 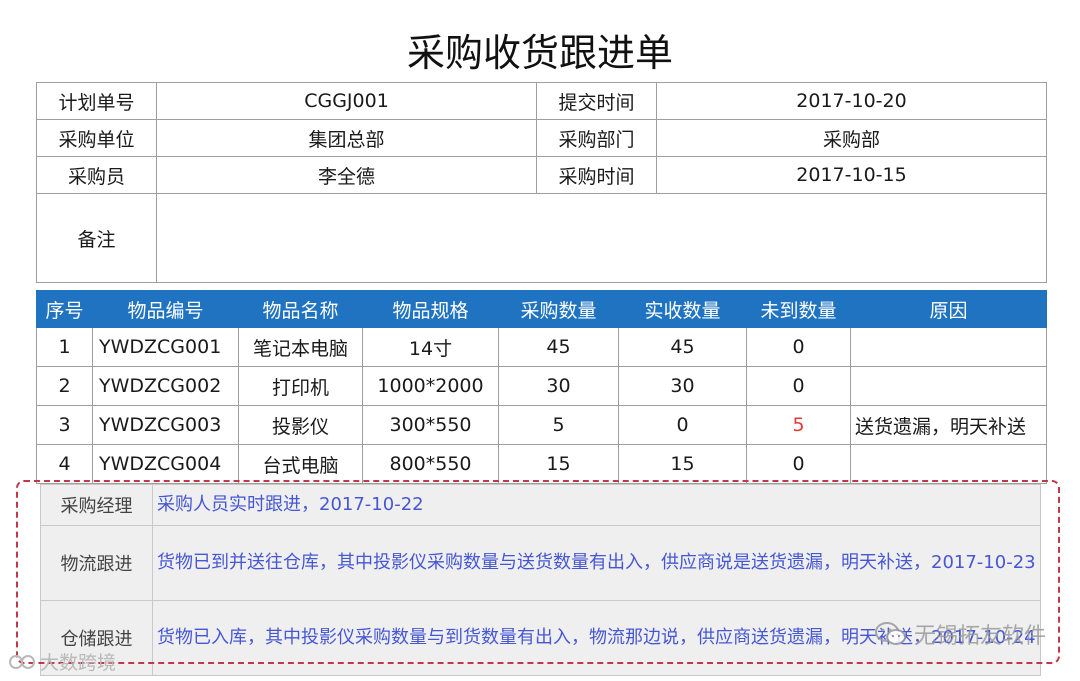 What do you see at coordinates (539, 53) in the screenshot?
I see `page-title: 采购收货跟进单` at bounding box center [539, 53].